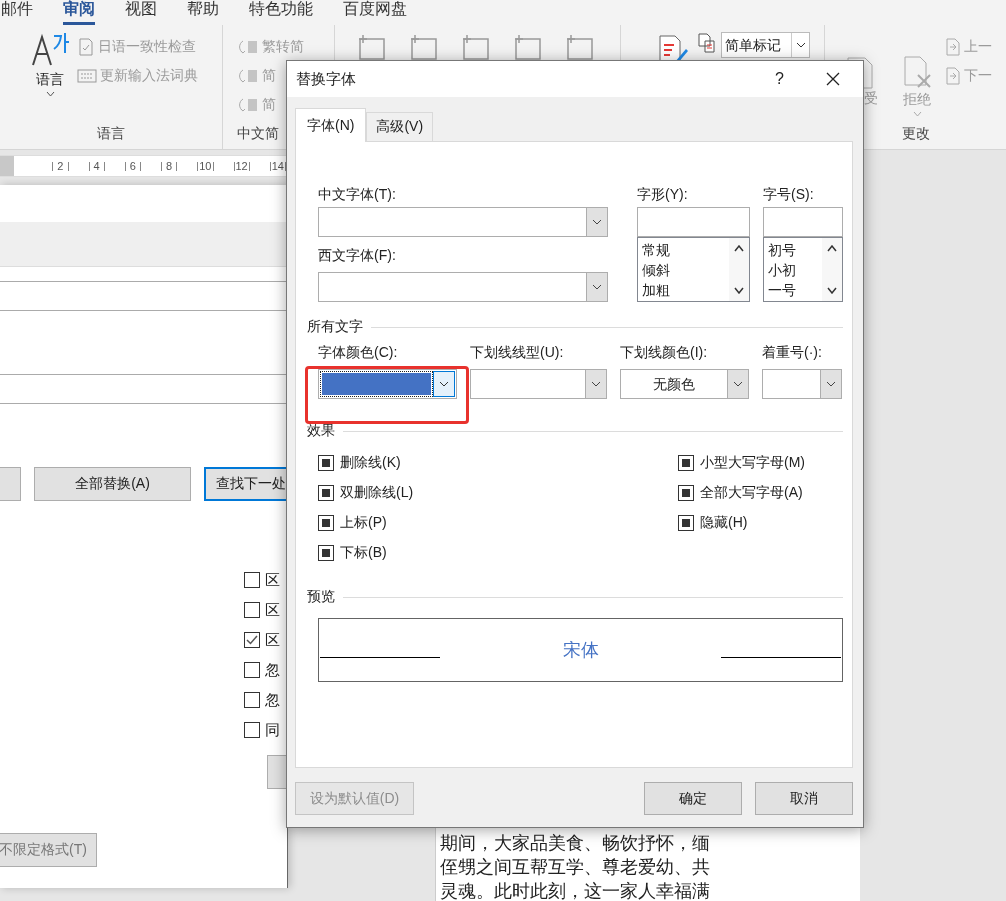 This screenshot has width=1006, height=901. Describe the element at coordinates (326, 79) in the screenshot. I see `dialog-title: 替换字体` at that location.